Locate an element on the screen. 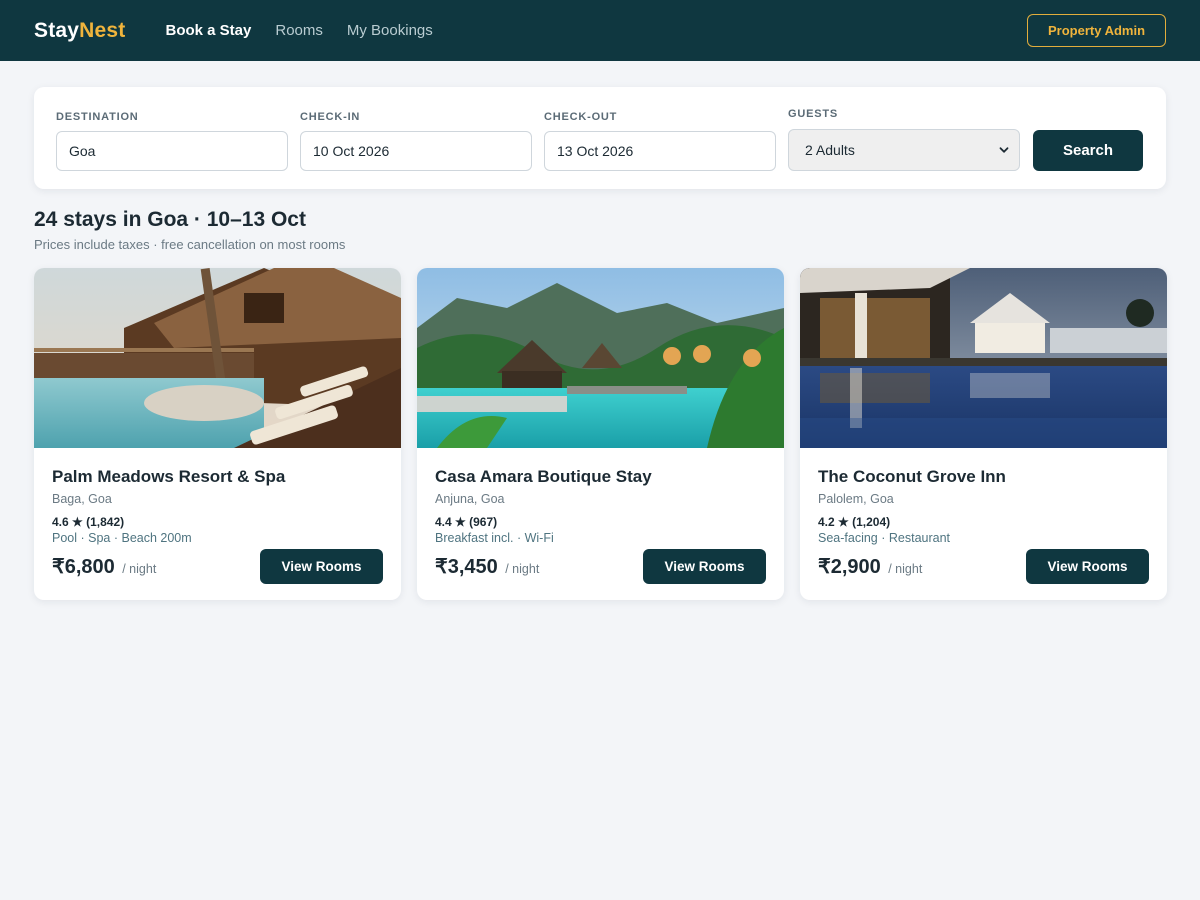  stay-name: The Coconut Grove Inn is located at coordinates (983, 477).